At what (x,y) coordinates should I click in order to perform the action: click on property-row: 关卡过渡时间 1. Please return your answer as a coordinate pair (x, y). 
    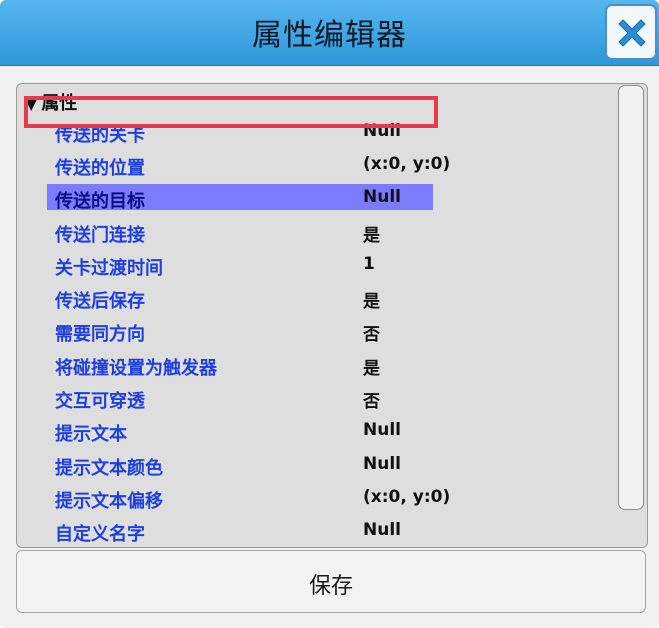
    Looking at the image, I should click on (336, 265).